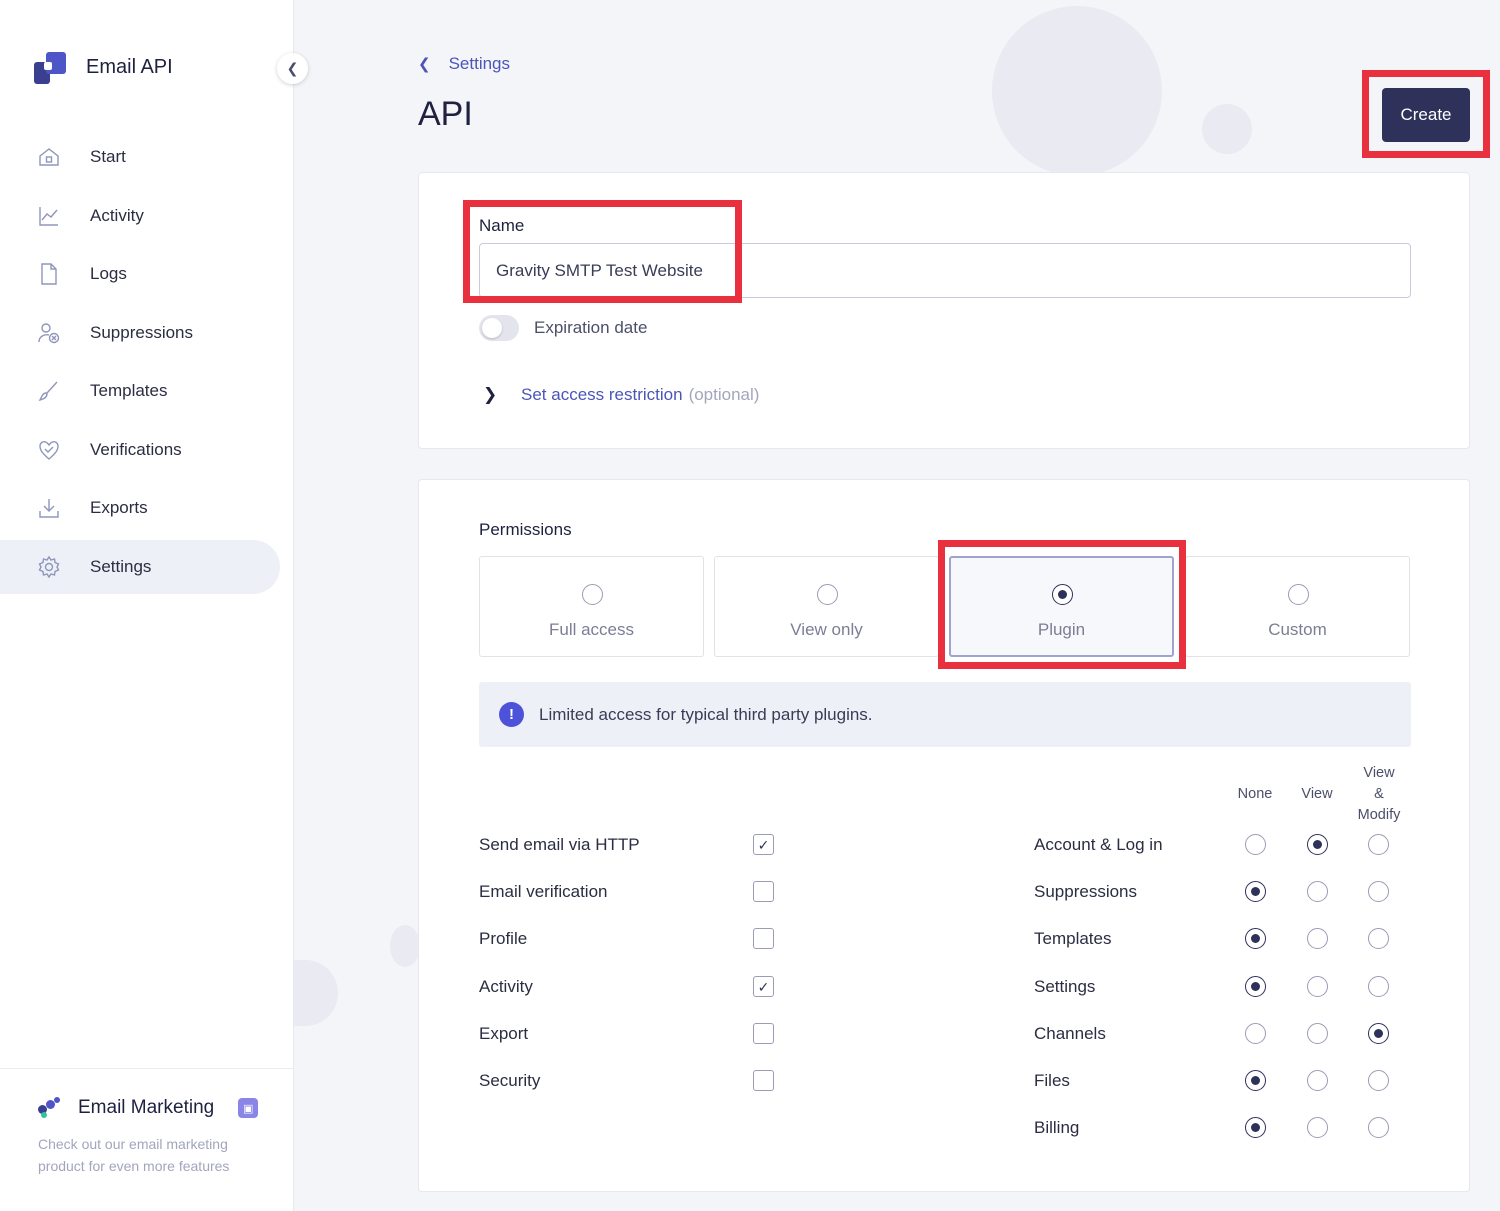 This screenshot has width=1500, height=1211. I want to click on permission-option-label: View only, so click(826, 629).